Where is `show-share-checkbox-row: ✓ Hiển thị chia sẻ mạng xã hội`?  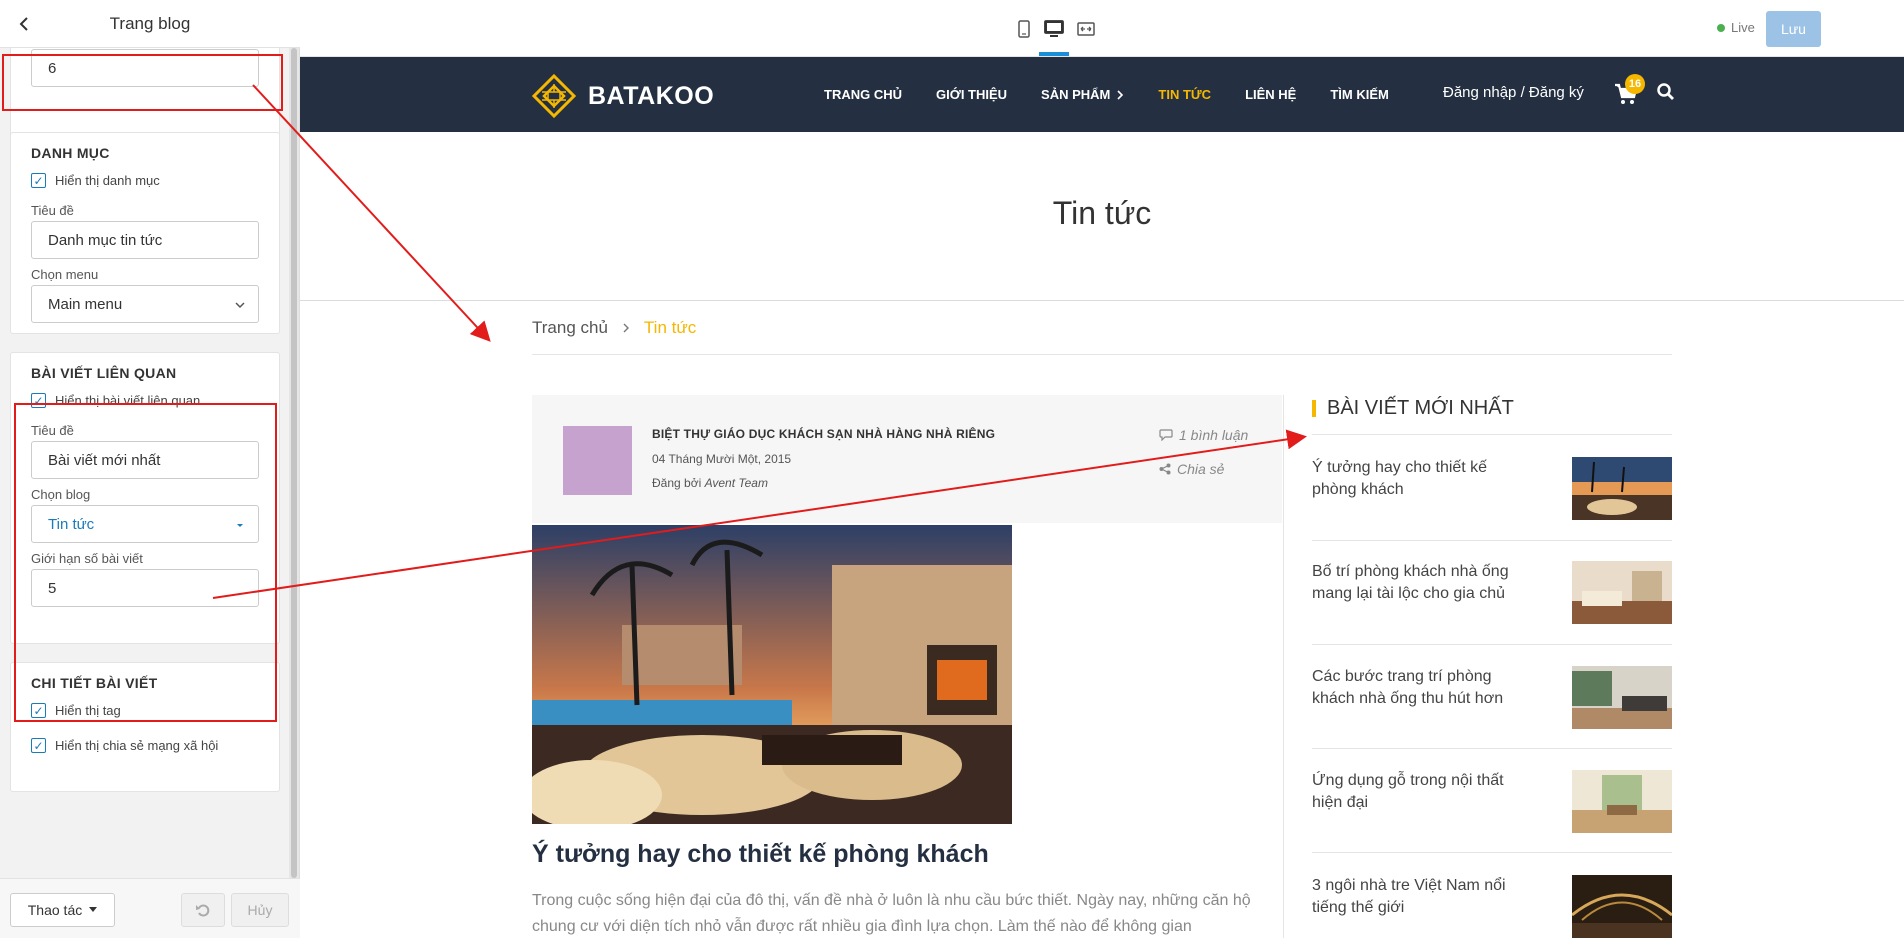
show-share-checkbox-row: ✓ Hiển thị chia sẻ mạng xã hội is located at coordinates (124, 745).